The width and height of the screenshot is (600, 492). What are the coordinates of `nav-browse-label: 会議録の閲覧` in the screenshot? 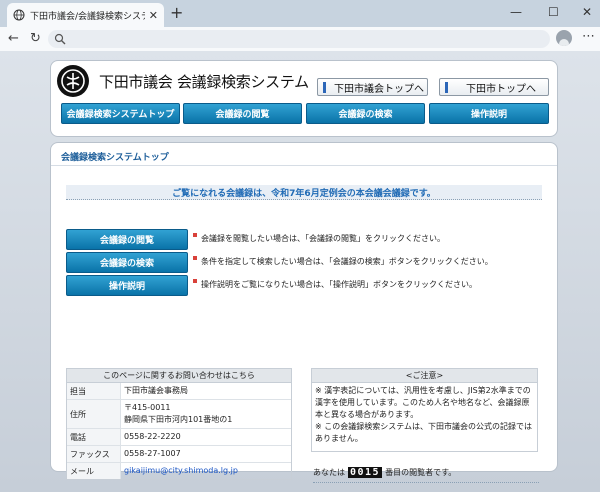 It's located at (242, 115).